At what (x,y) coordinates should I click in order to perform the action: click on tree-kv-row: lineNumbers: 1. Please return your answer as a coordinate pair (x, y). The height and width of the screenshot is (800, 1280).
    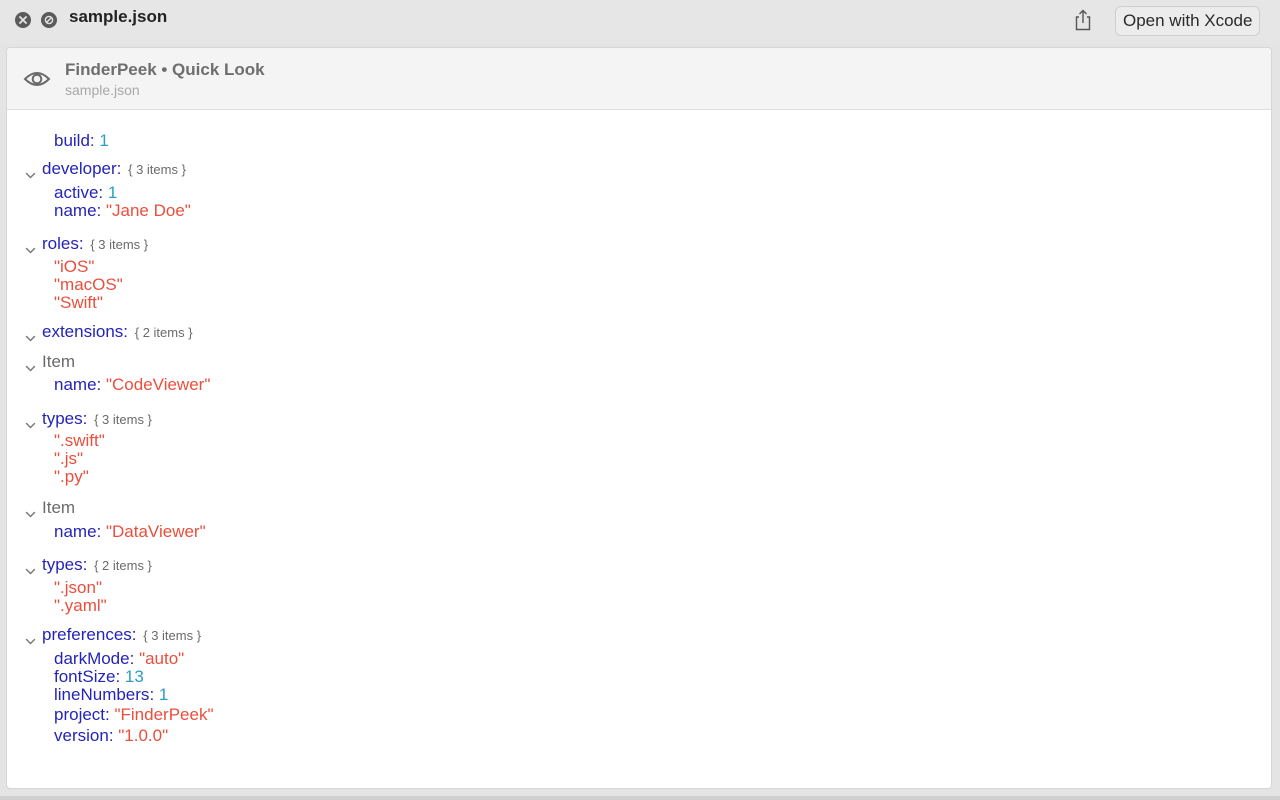
    Looking at the image, I should click on (111, 694).